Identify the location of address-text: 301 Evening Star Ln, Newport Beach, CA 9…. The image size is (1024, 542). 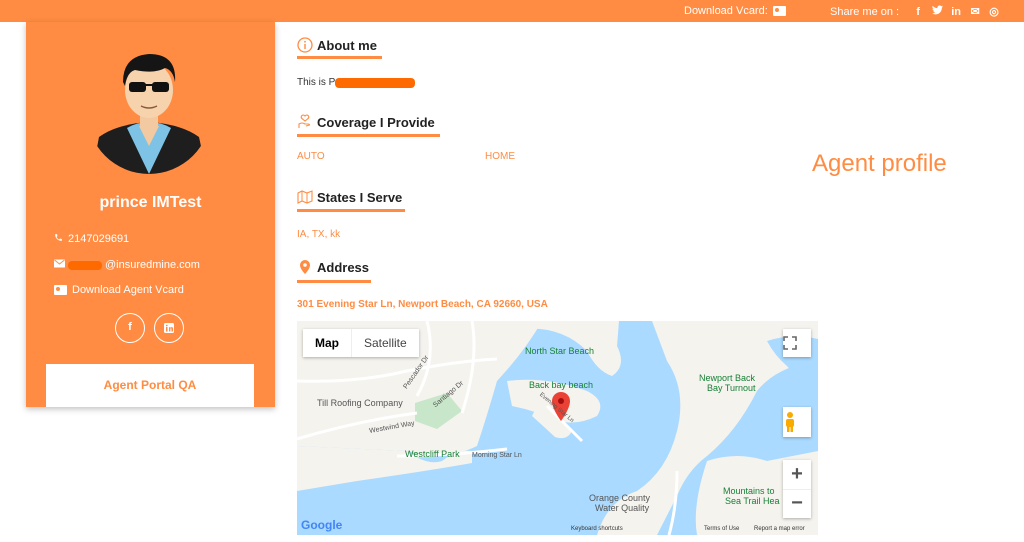
(422, 304).